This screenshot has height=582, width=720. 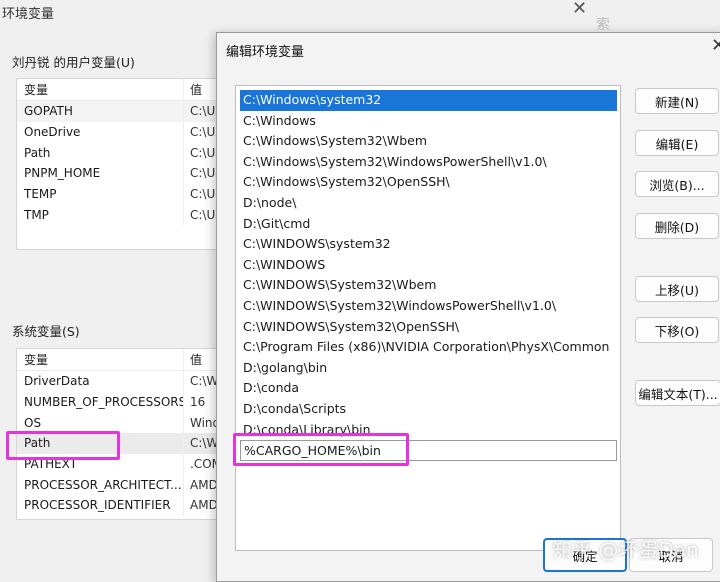 What do you see at coordinates (103, 402) in the screenshot?
I see `variable-name: NUMBER_OF_PROCESSORS` at bounding box center [103, 402].